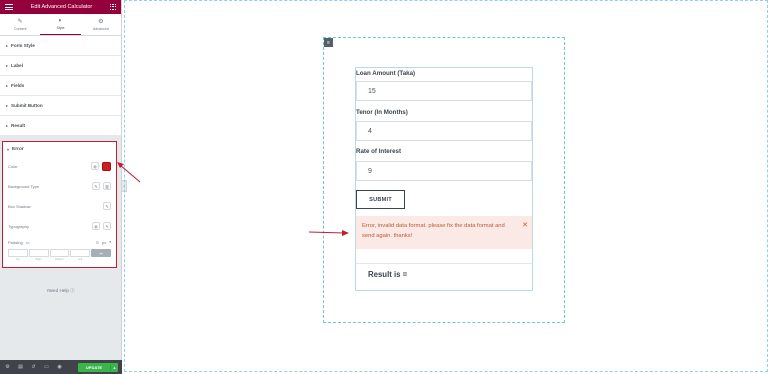 This screenshot has height=374, width=768. What do you see at coordinates (106, 166) in the screenshot?
I see `color-swatch` at bounding box center [106, 166].